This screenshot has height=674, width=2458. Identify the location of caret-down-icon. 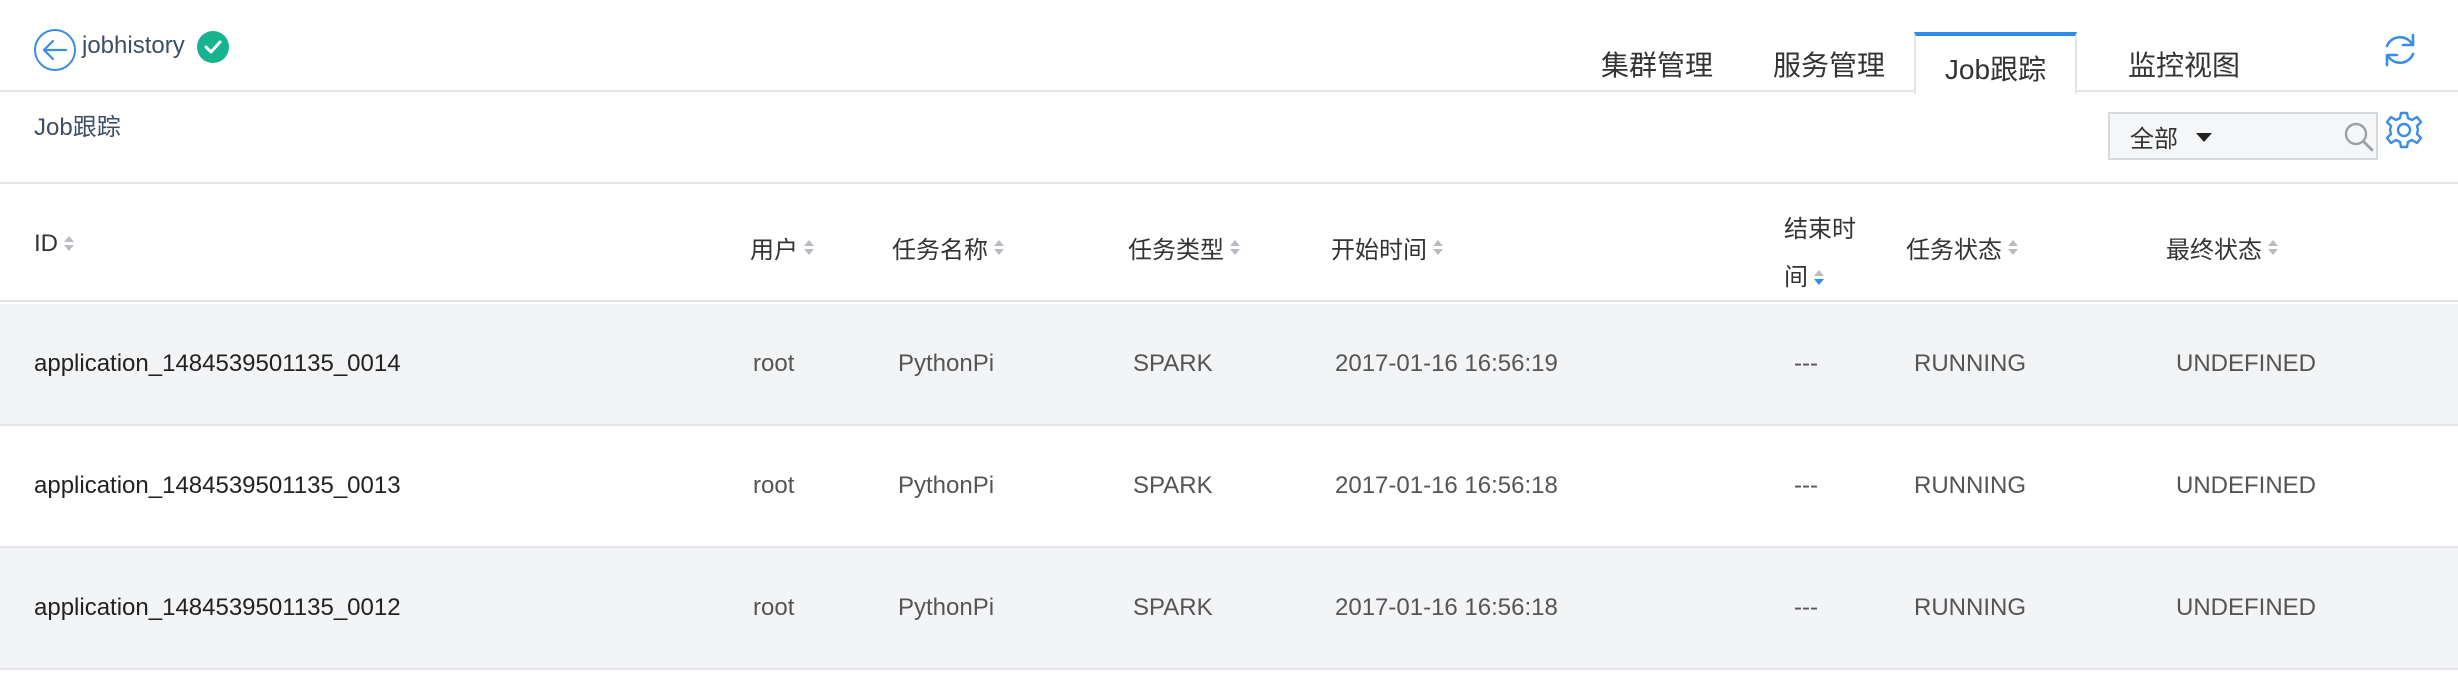
(2204, 137).